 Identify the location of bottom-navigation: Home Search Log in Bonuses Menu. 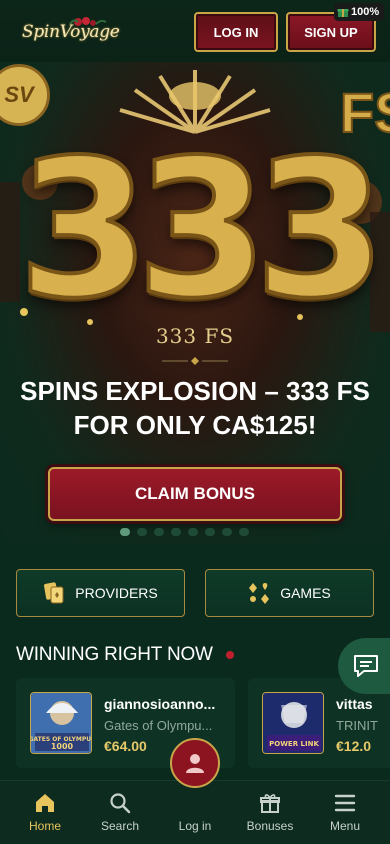
(195, 812).